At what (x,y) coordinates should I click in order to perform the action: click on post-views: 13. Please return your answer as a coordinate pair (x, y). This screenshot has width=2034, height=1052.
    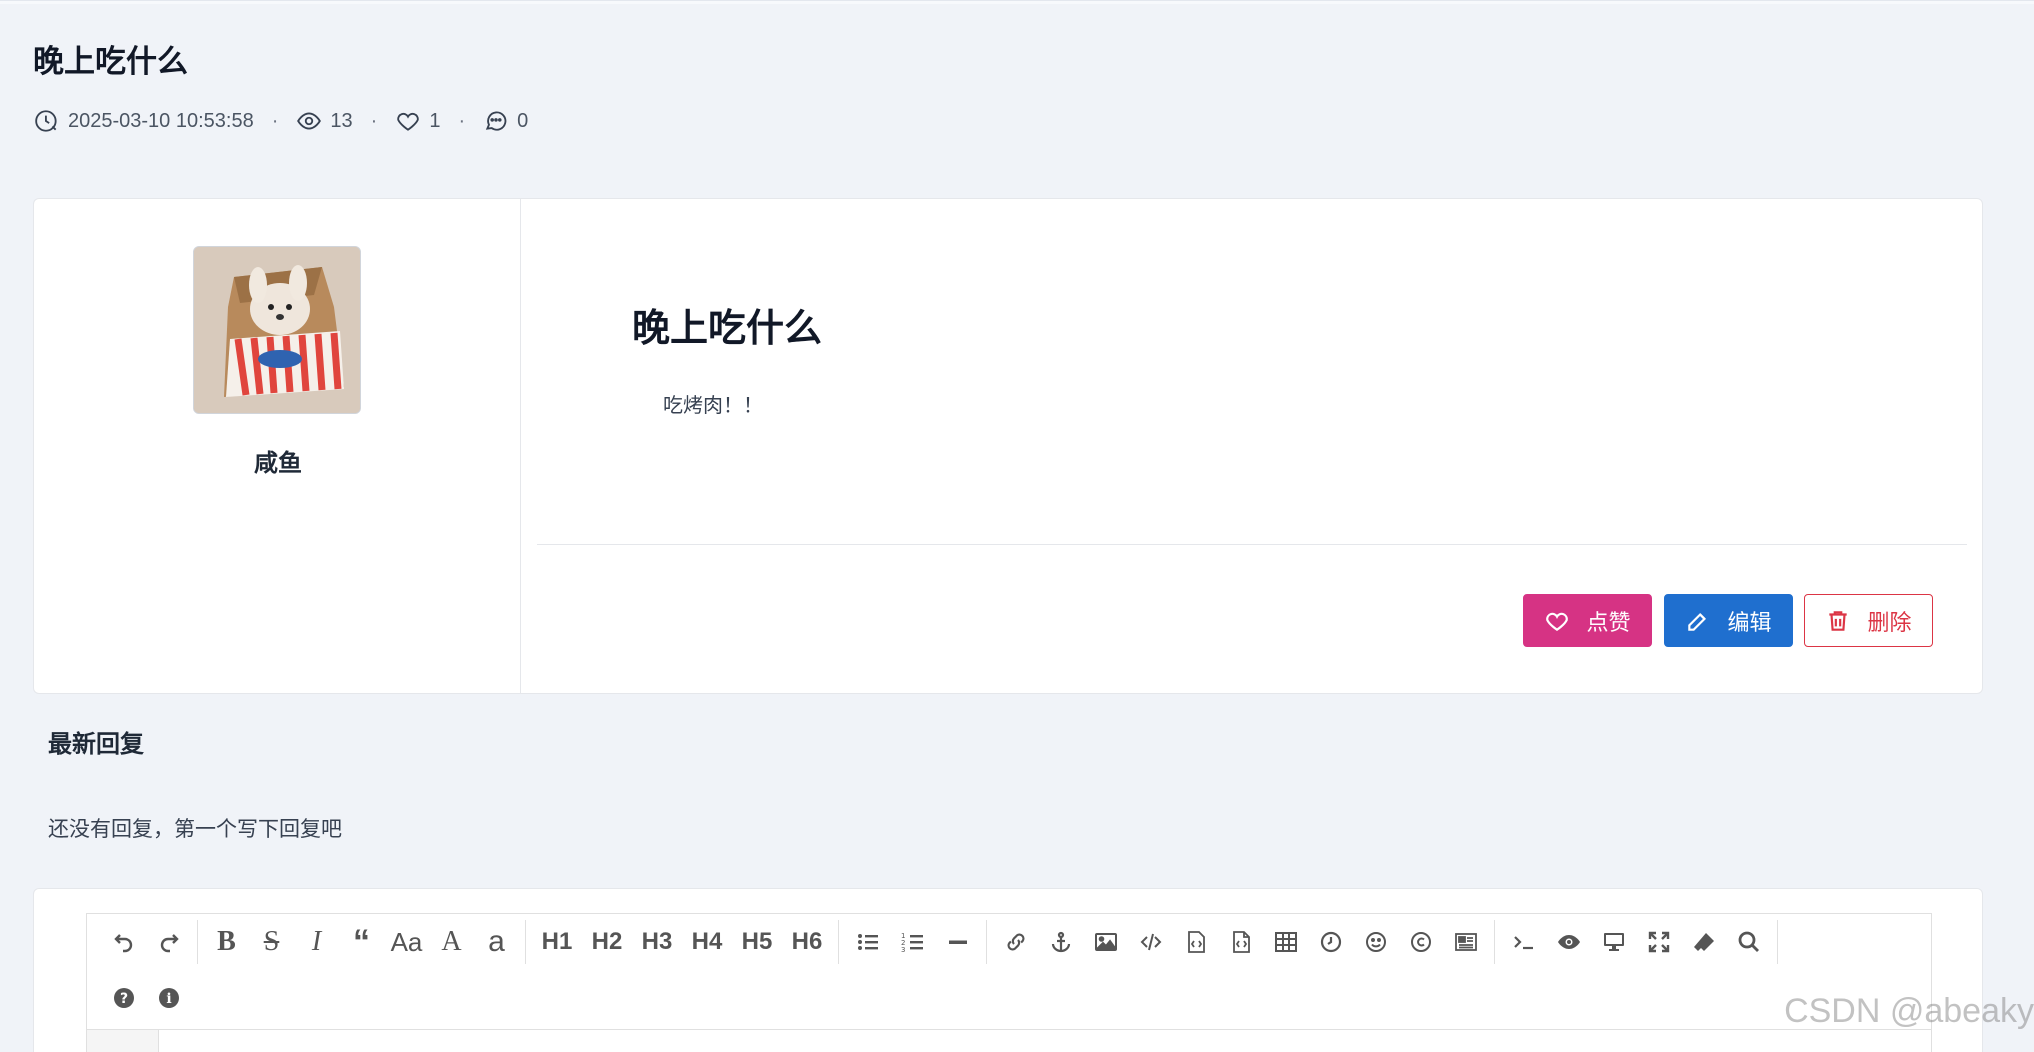
    Looking at the image, I should click on (324, 121).